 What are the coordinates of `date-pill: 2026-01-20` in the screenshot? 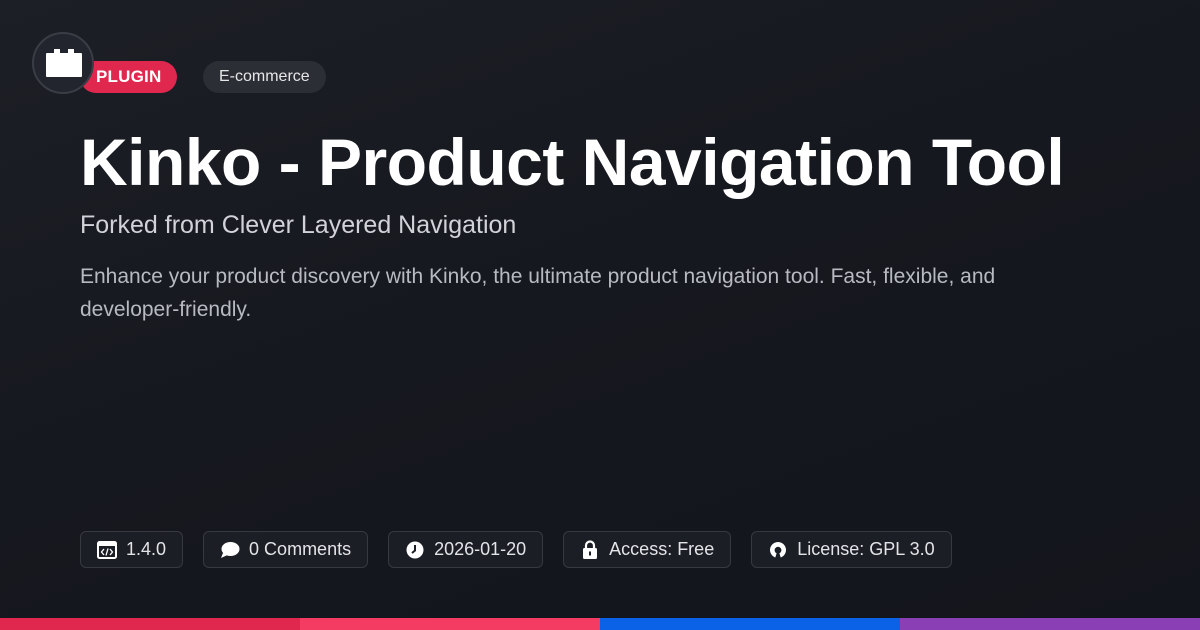 It's located at (466, 549).